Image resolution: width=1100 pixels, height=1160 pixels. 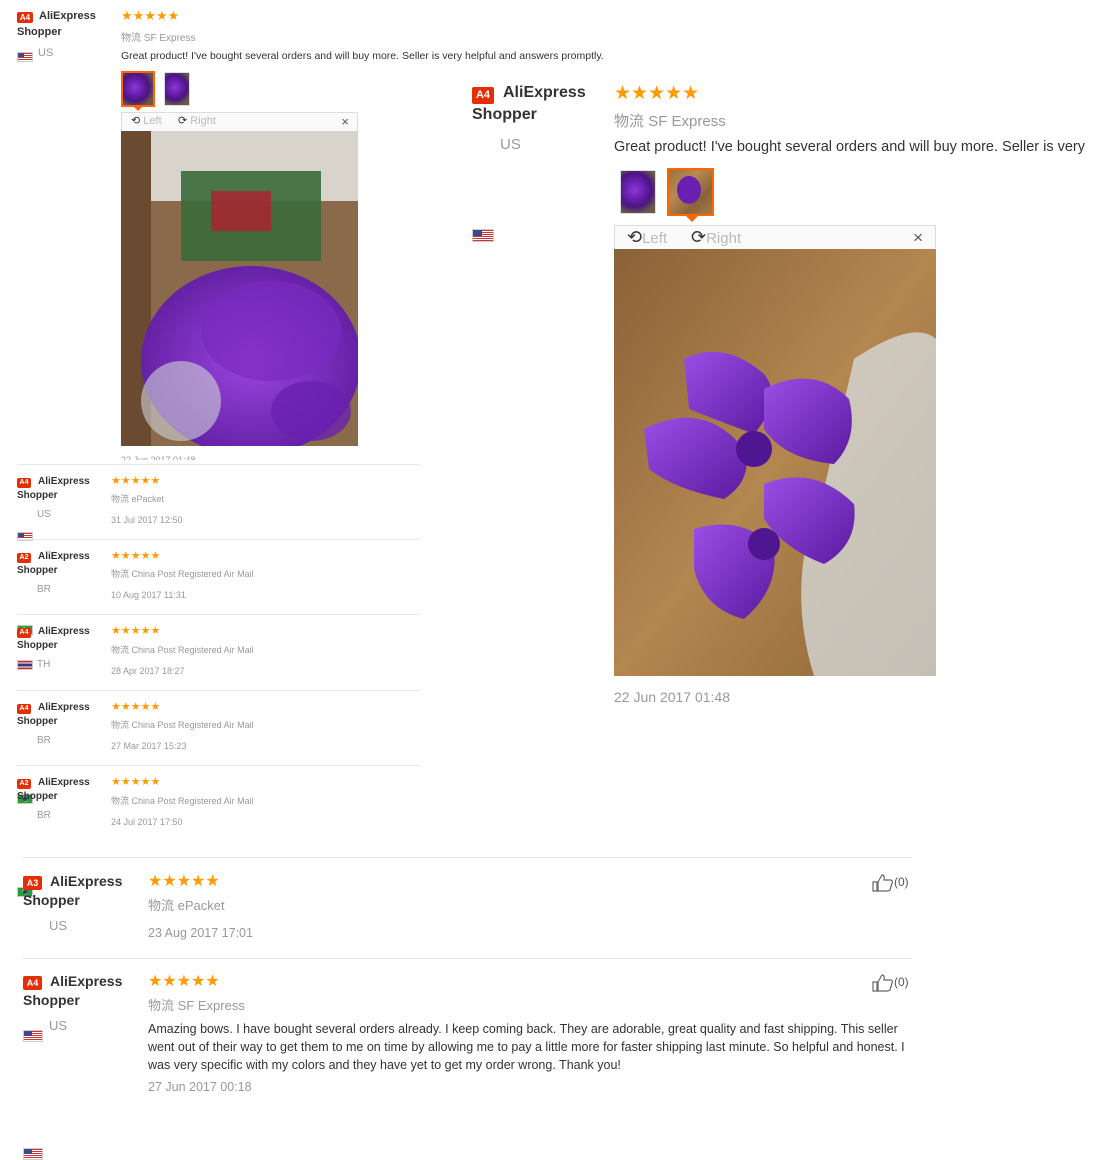 I want to click on review-date: 28 Apr 2017 18:27, so click(x=148, y=671).